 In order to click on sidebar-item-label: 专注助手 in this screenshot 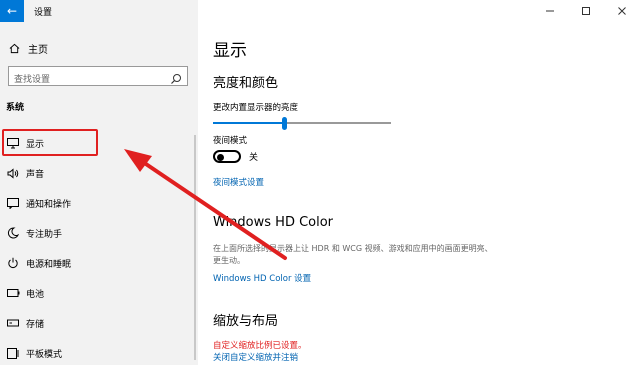, I will do `click(44, 234)`.